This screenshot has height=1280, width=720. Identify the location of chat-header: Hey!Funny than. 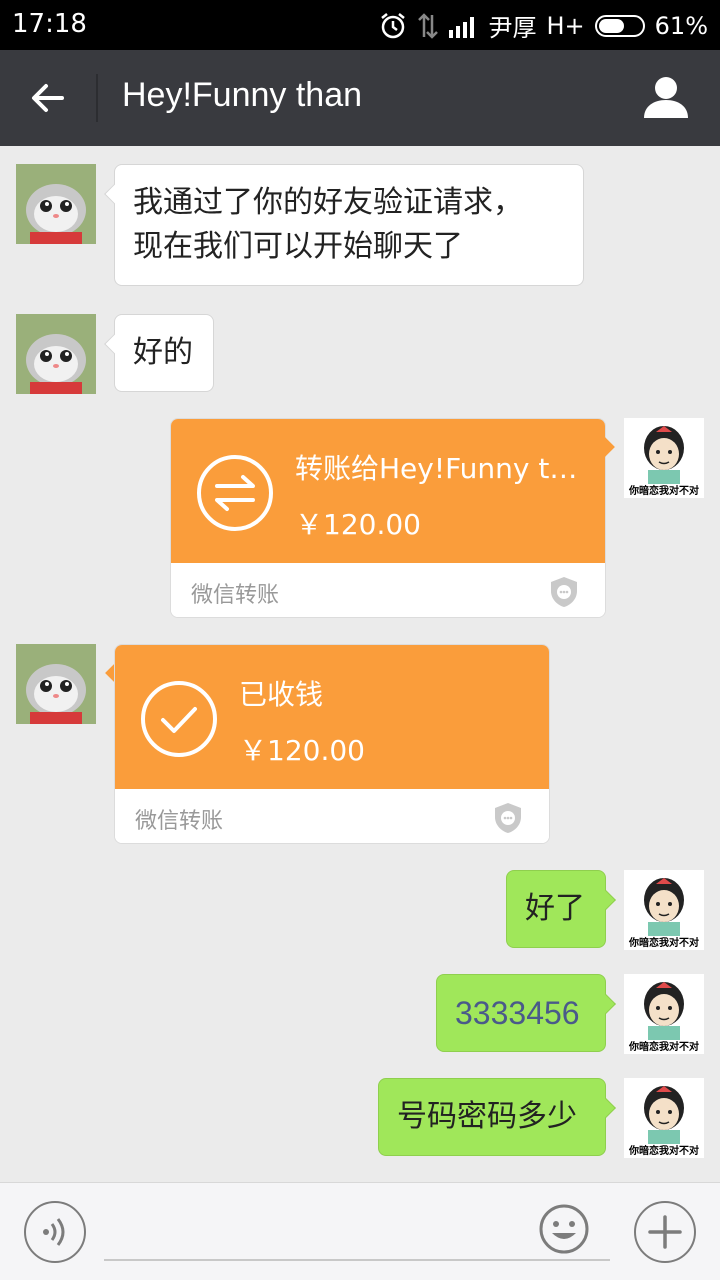
(360, 98).